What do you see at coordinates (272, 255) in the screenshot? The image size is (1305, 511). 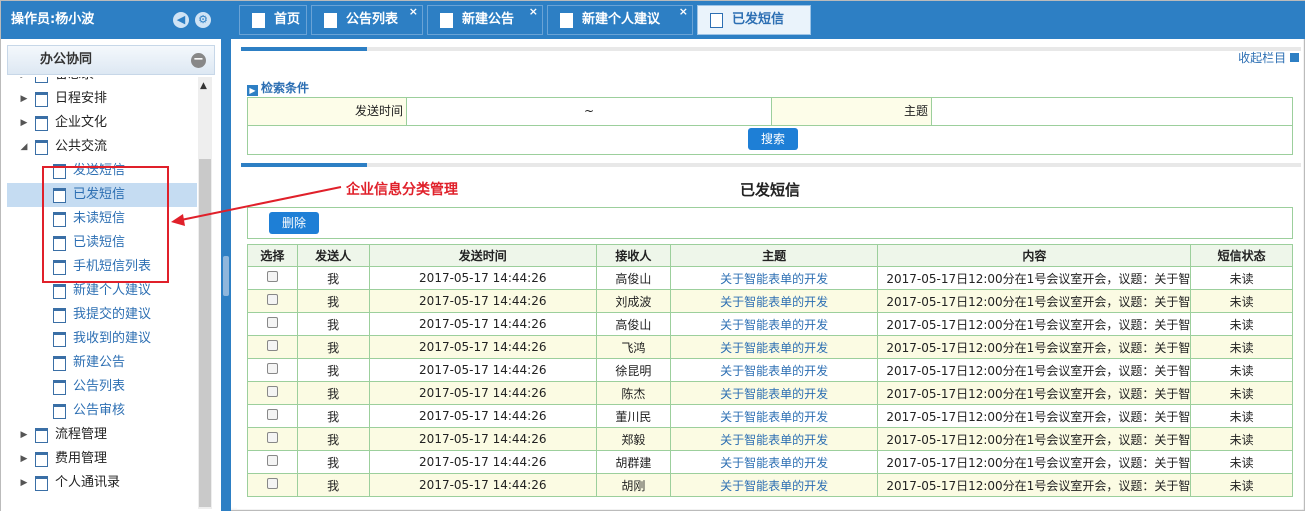 I see `column-header: 选择` at bounding box center [272, 255].